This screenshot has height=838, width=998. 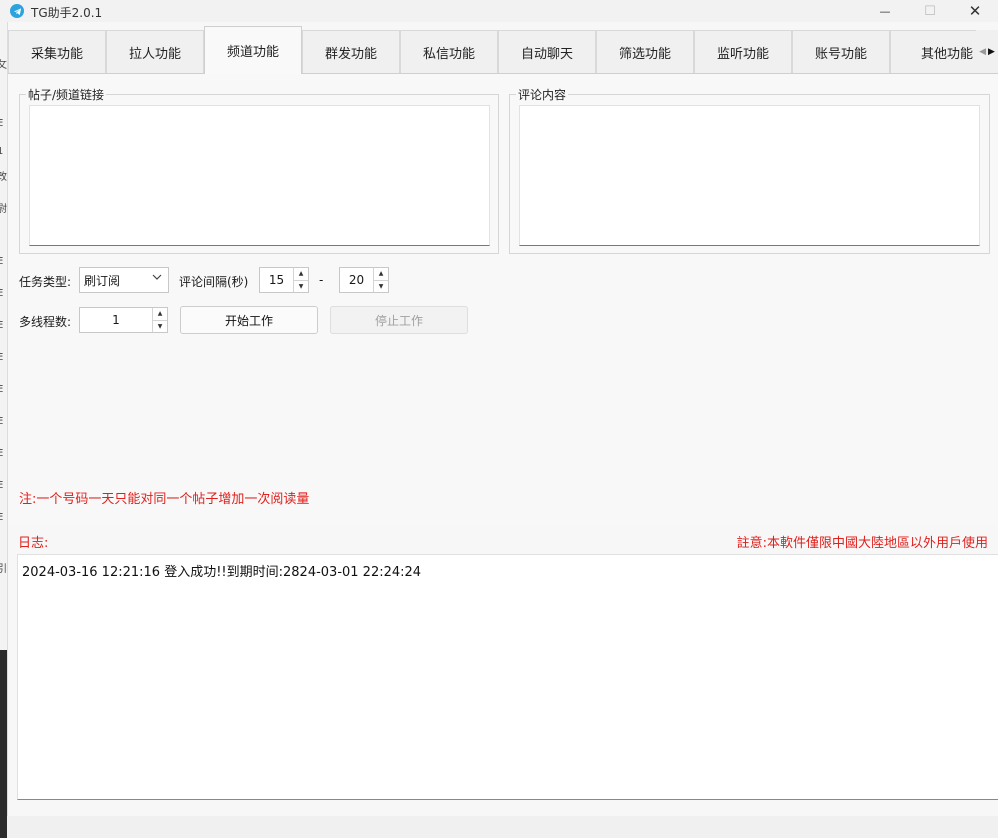 I want to click on thread-count-value: 1, so click(x=116, y=320).